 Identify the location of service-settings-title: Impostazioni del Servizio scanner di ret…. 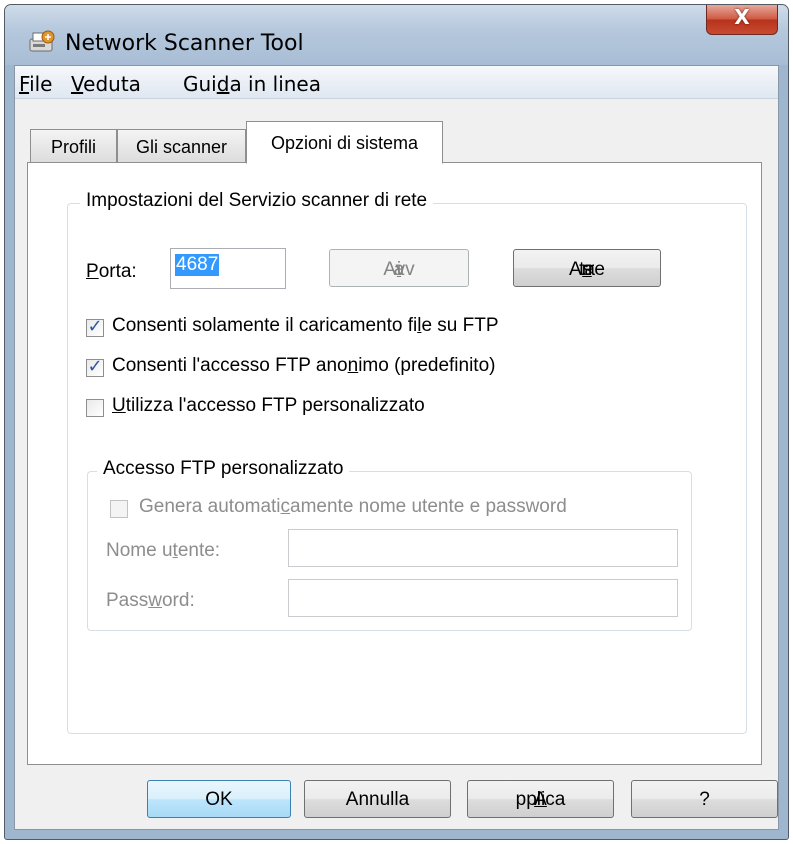
(257, 201).